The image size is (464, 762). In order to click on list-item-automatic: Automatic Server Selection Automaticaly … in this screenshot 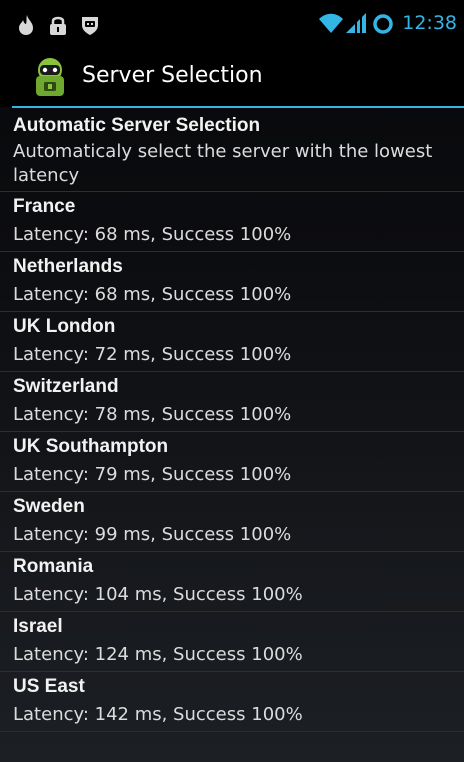, I will do `click(232, 152)`.